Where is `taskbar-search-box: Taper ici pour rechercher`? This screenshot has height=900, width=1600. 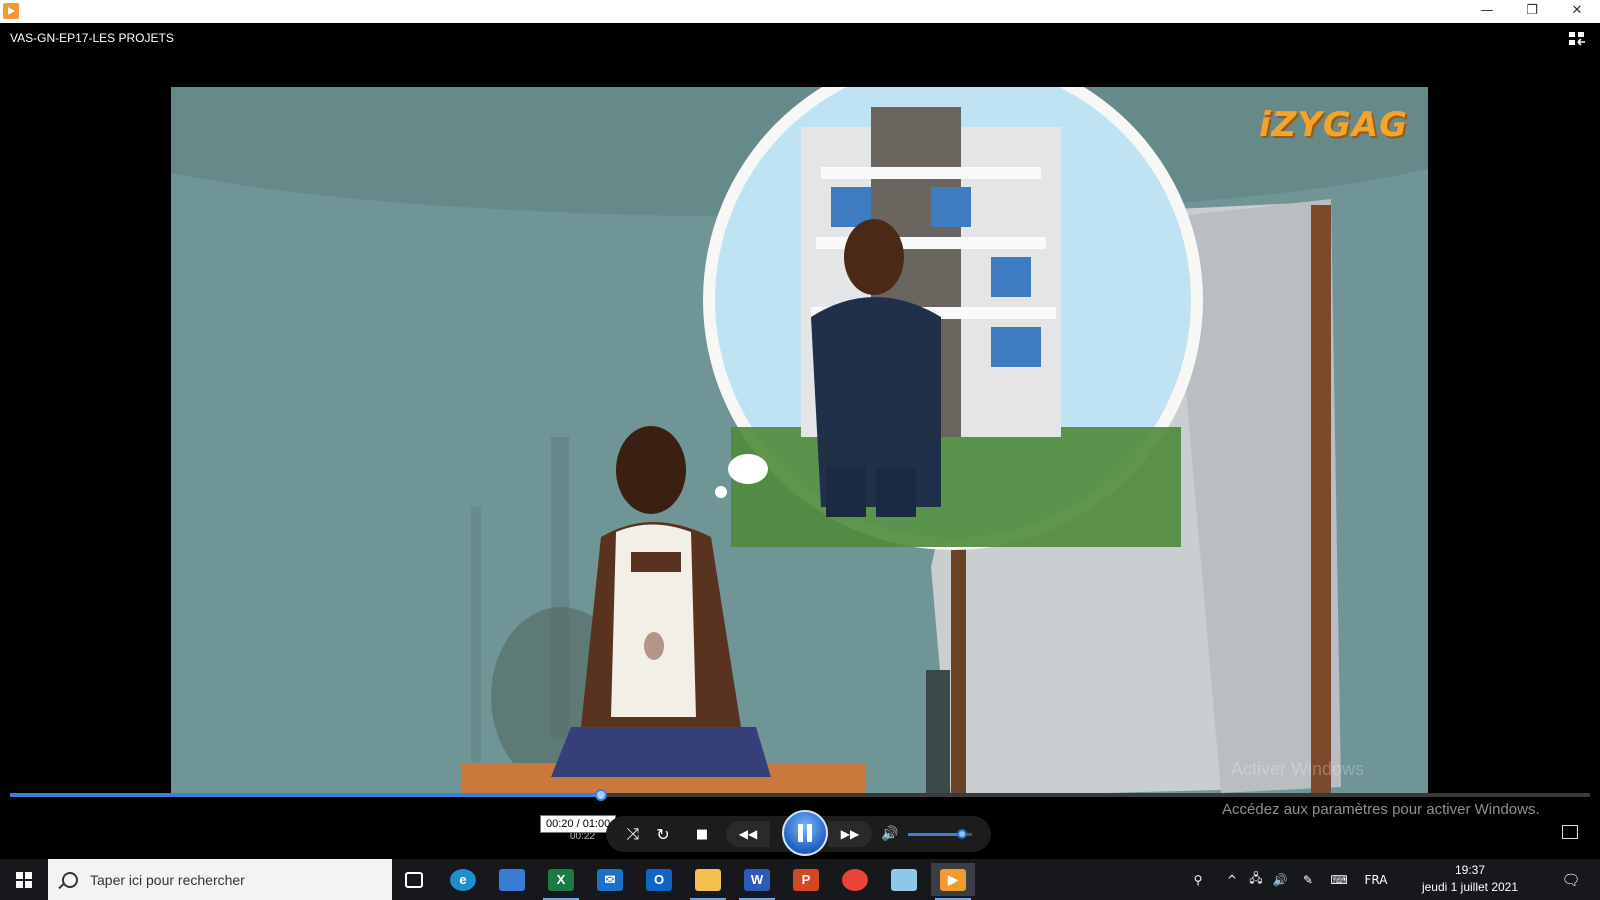 taskbar-search-box: Taper ici pour rechercher is located at coordinates (220, 879).